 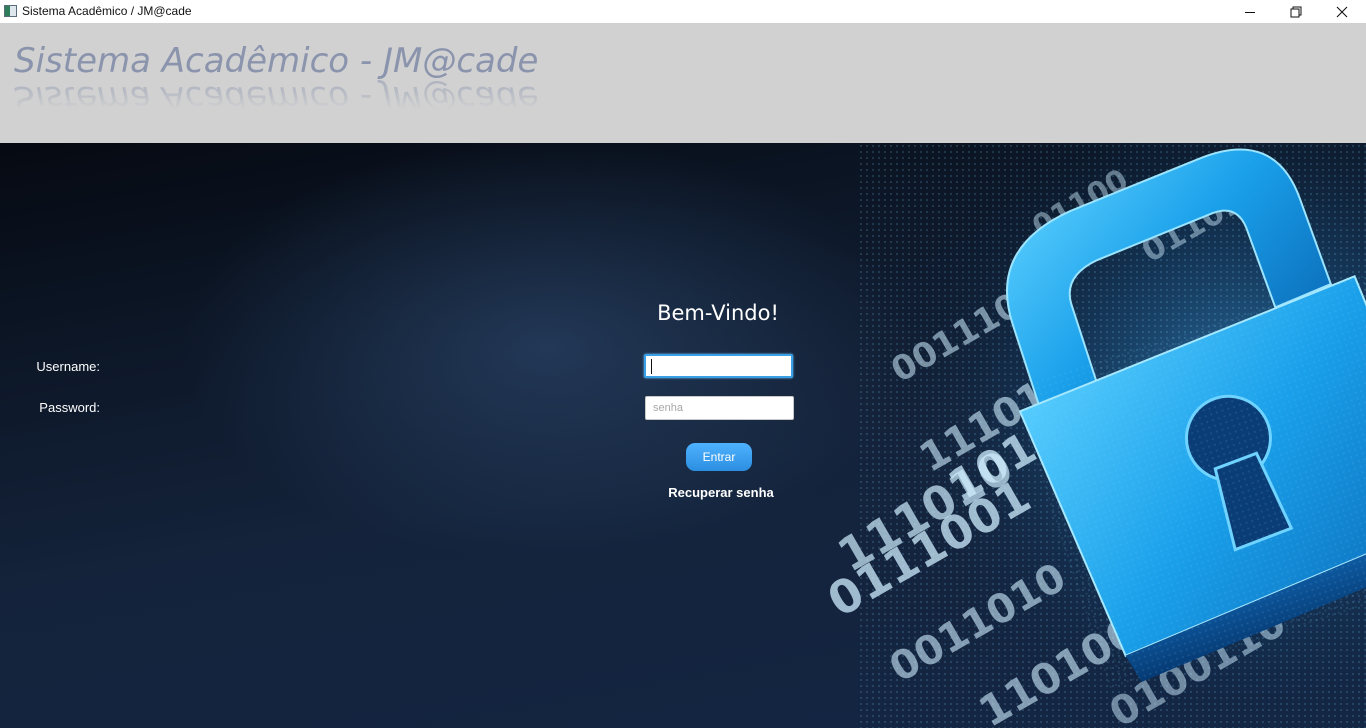 What do you see at coordinates (68, 366) in the screenshot?
I see `username-label: Username:` at bounding box center [68, 366].